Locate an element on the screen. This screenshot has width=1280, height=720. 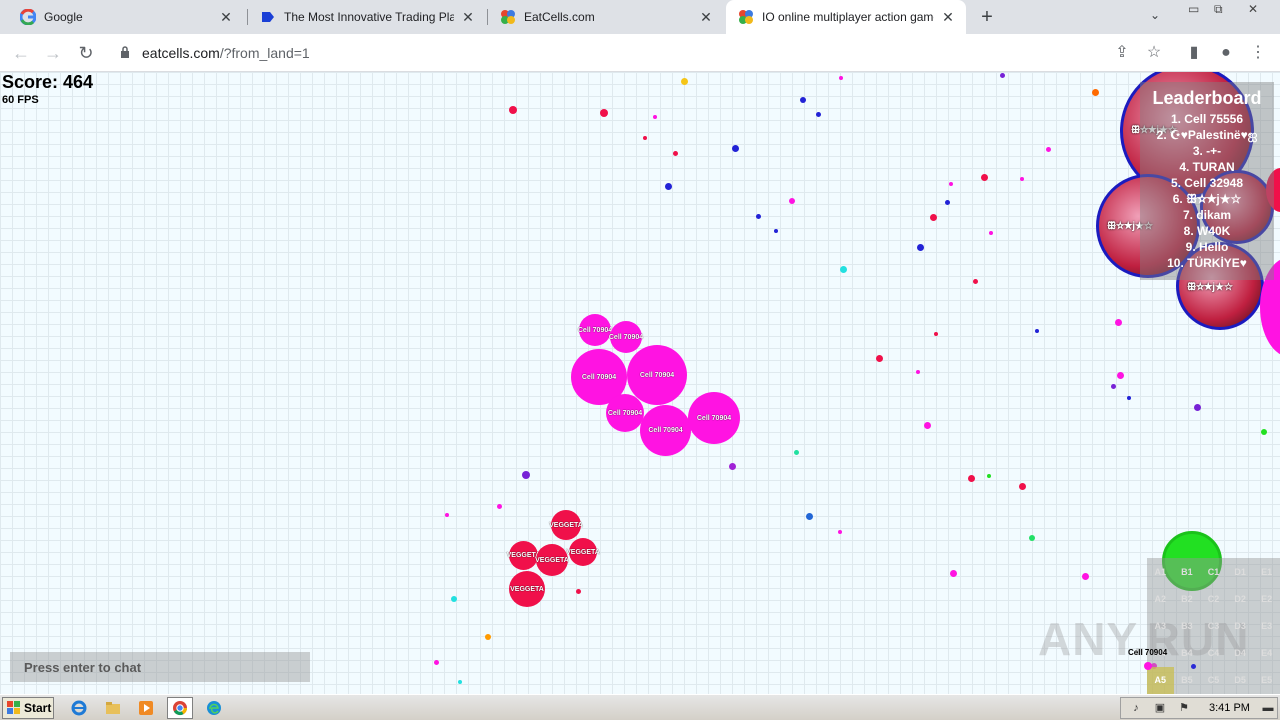
address-bar: eatcells.com/?from_land=1 is located at coordinates (642, 53).